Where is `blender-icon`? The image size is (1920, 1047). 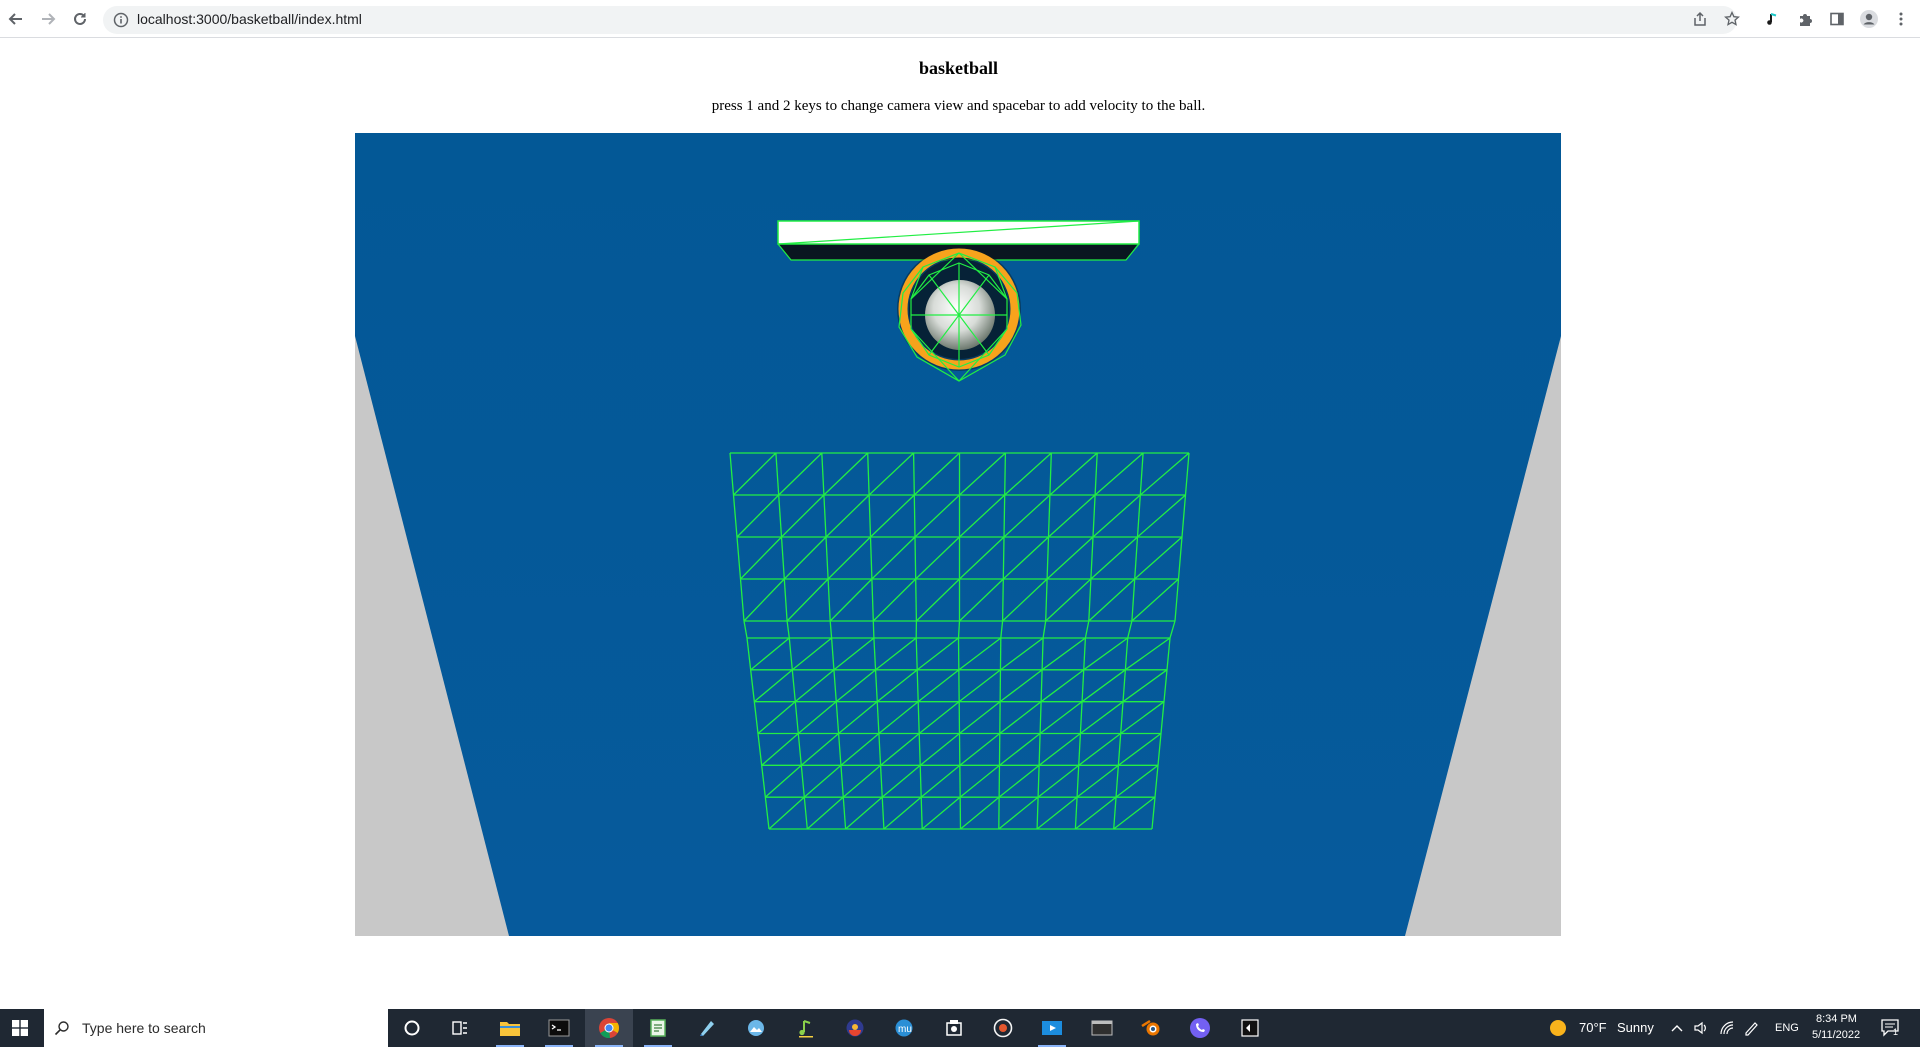 blender-icon is located at coordinates (1150, 1027).